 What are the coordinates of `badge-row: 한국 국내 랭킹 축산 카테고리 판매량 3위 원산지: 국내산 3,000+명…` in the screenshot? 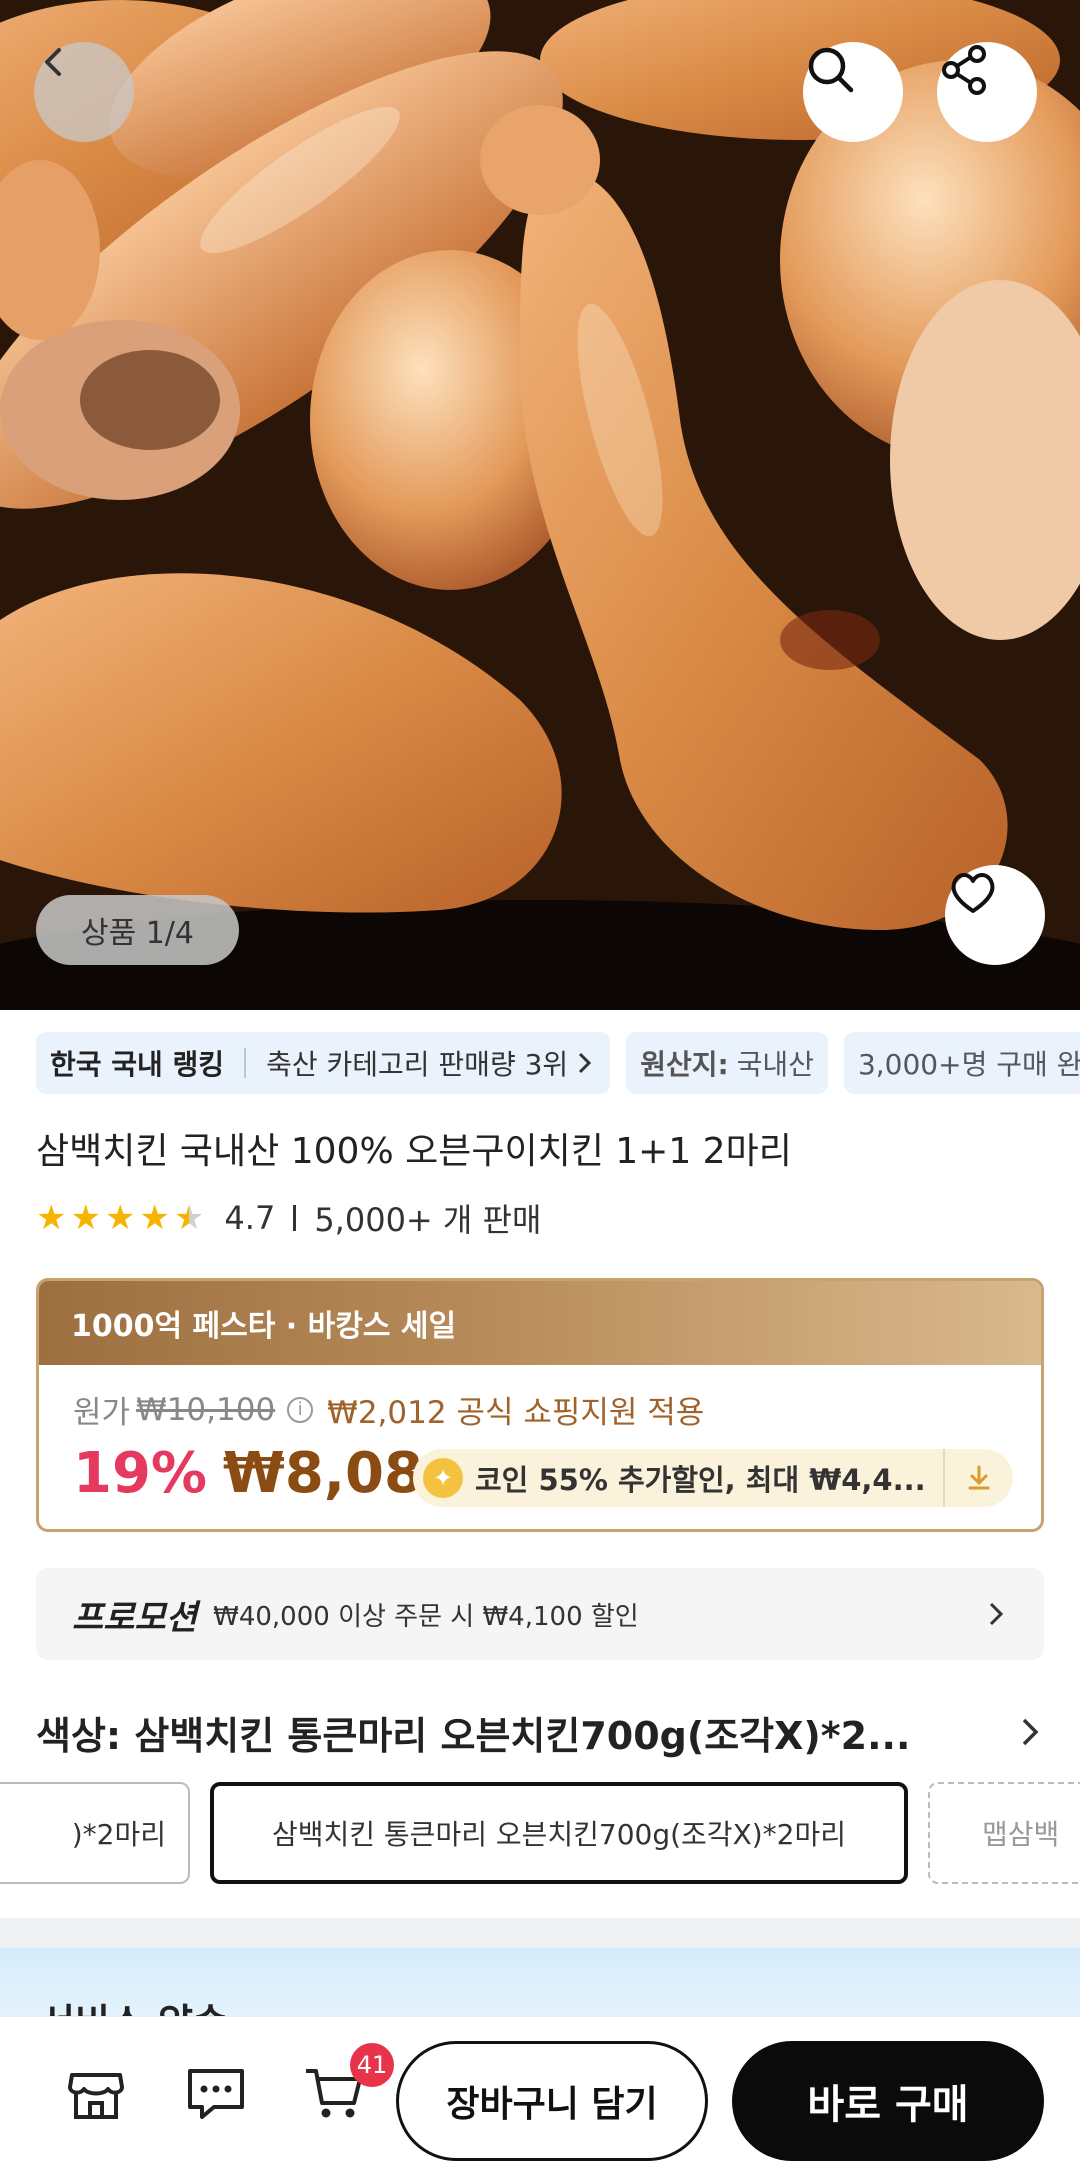 It's located at (558, 1063).